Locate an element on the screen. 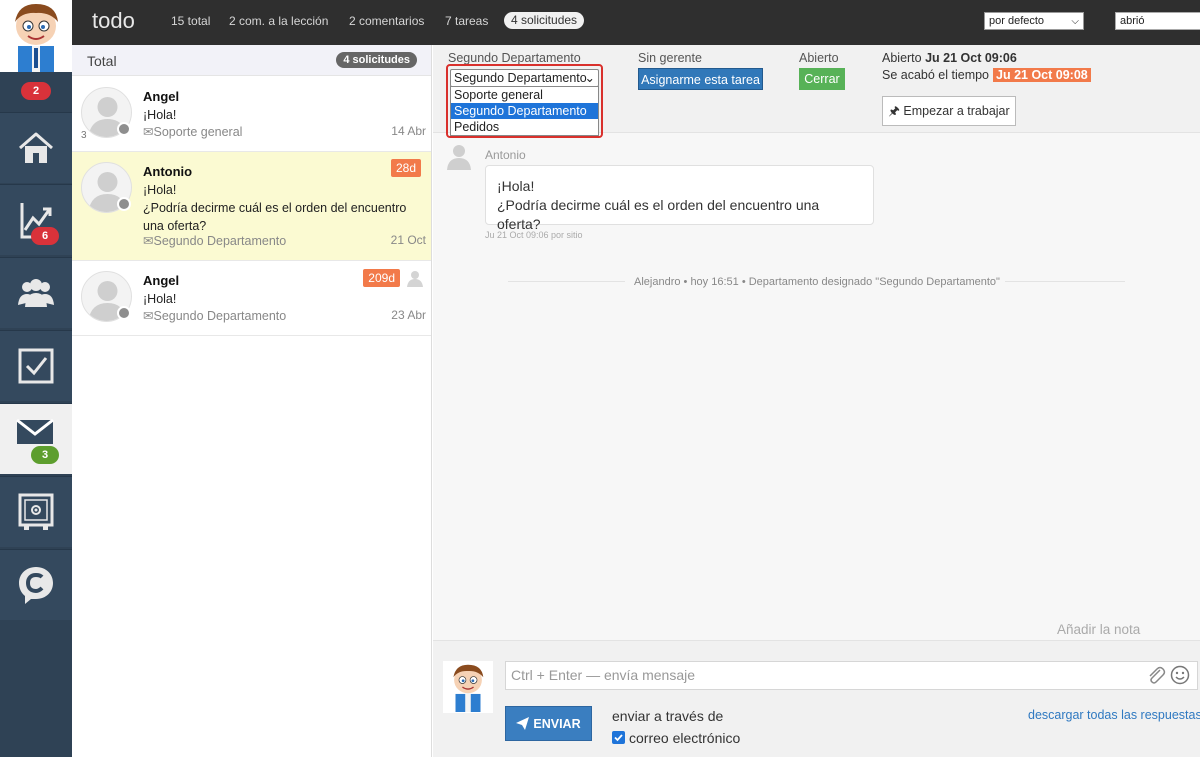 This screenshot has height=757, width=1200. home-icon is located at coordinates (36, 147).